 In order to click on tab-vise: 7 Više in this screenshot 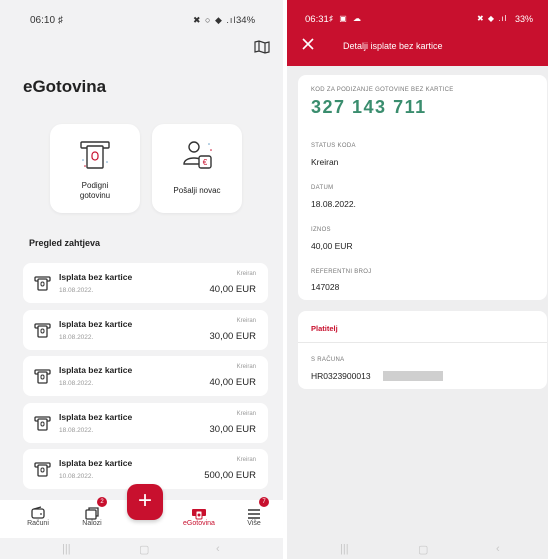, I will do `click(254, 517)`.